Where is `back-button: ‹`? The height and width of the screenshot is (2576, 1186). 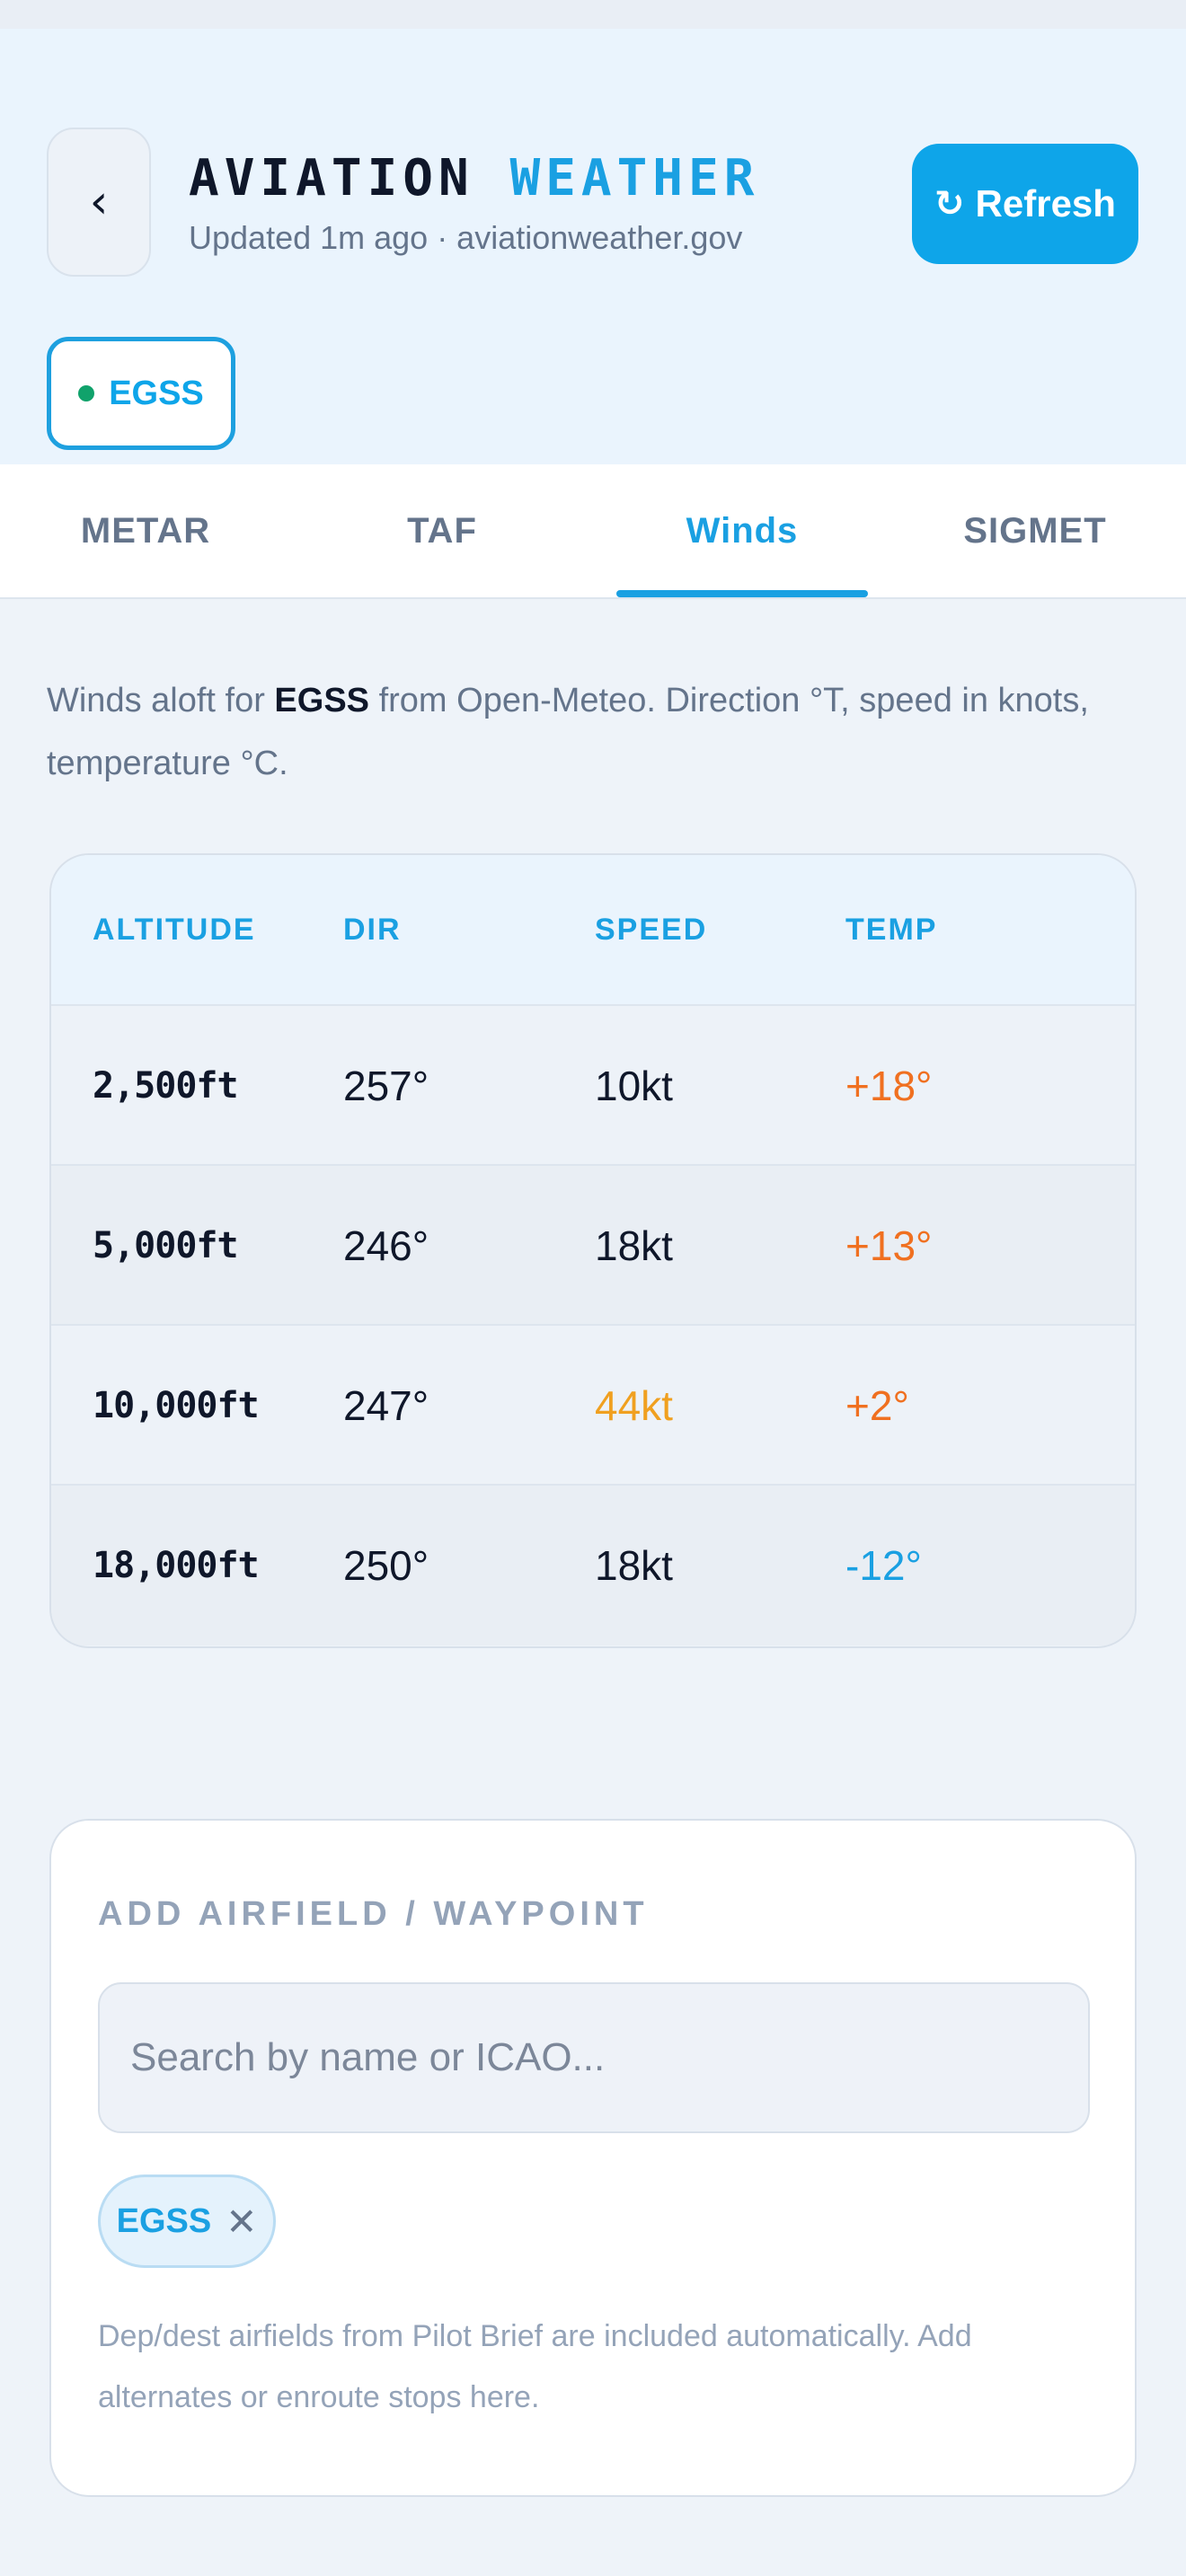 back-button: ‹ is located at coordinates (99, 202).